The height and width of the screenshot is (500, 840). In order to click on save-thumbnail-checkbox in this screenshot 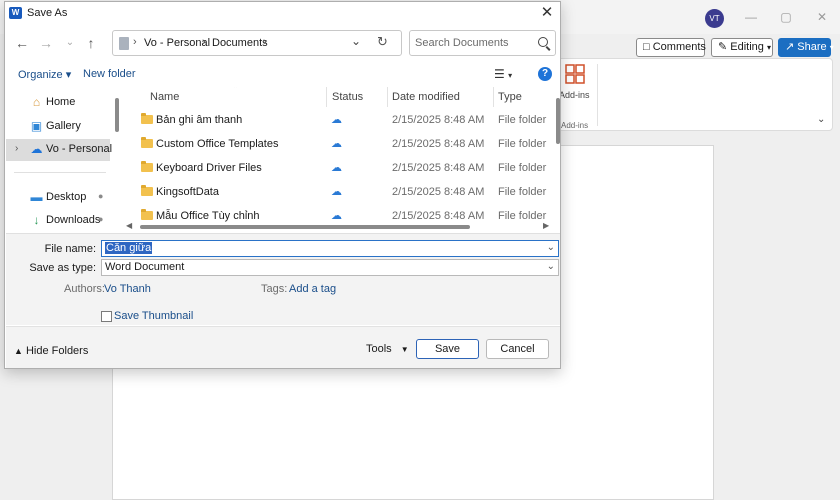, I will do `click(106, 316)`.